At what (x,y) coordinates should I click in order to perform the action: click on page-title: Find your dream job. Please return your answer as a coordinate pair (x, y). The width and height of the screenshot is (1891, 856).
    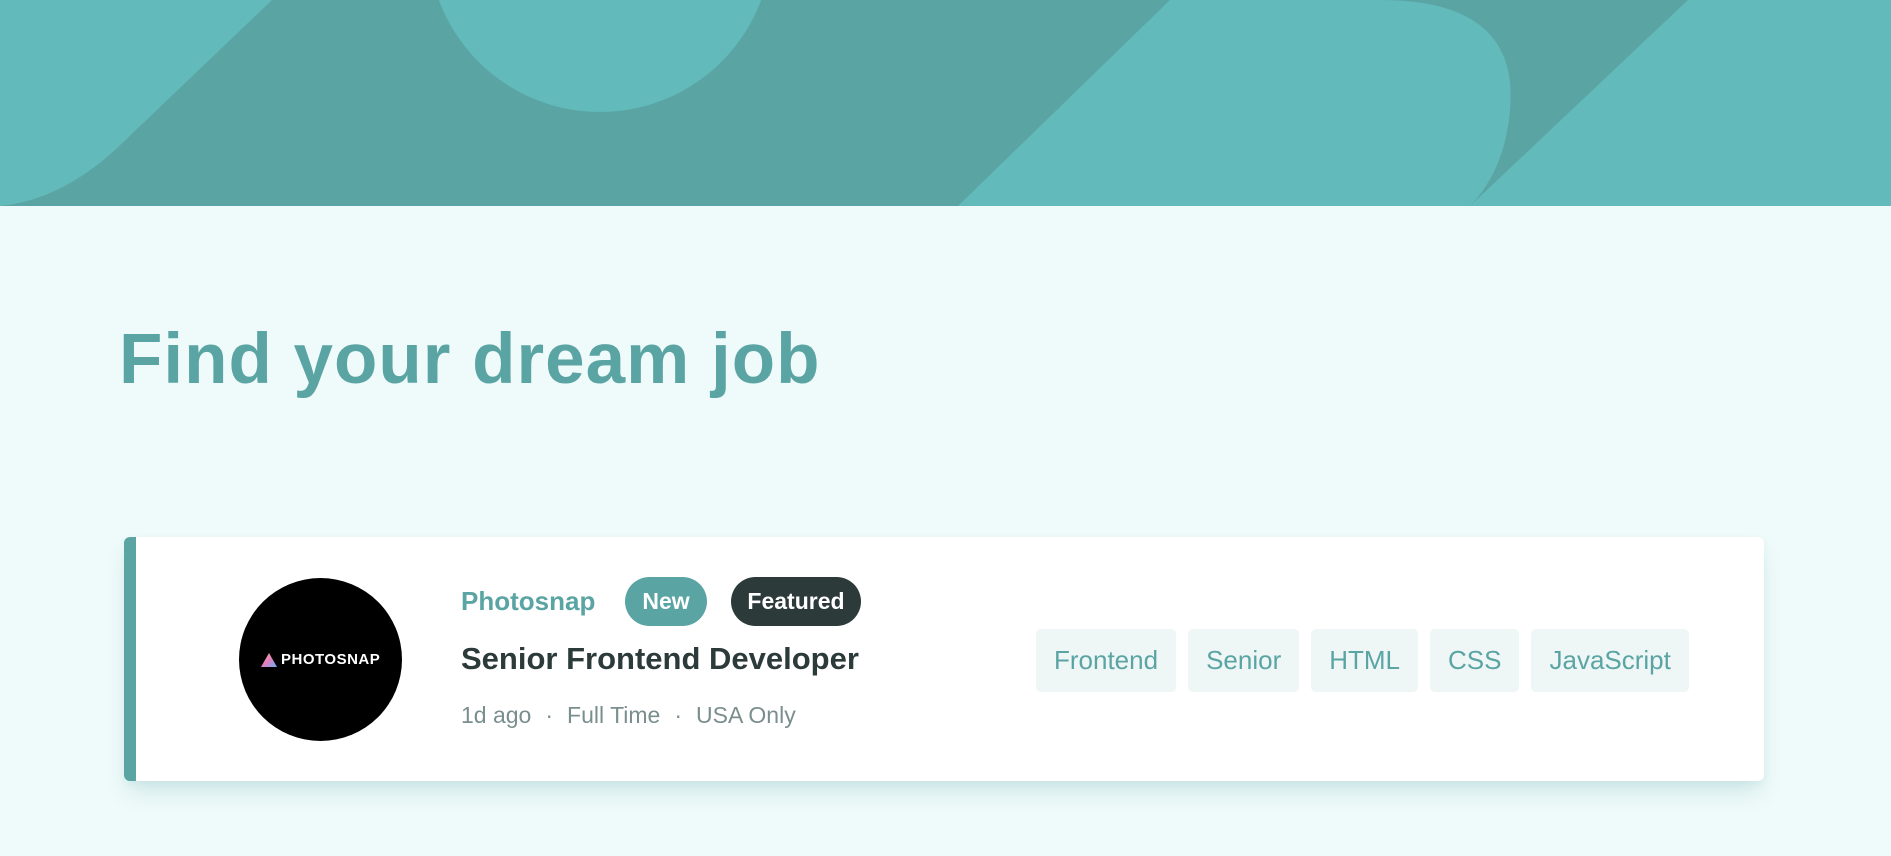
    Looking at the image, I should click on (470, 359).